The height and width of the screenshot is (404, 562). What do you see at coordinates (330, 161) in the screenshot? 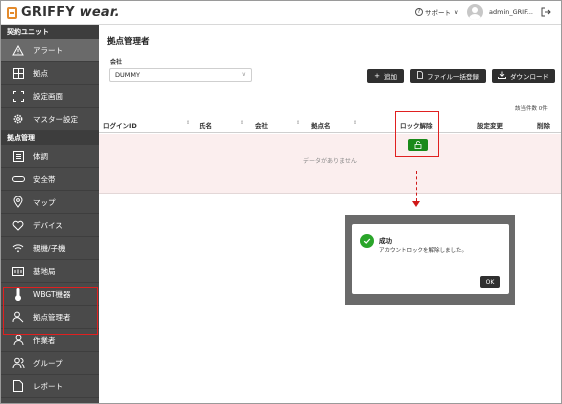
I see `empty-message: データがありません` at bounding box center [330, 161].